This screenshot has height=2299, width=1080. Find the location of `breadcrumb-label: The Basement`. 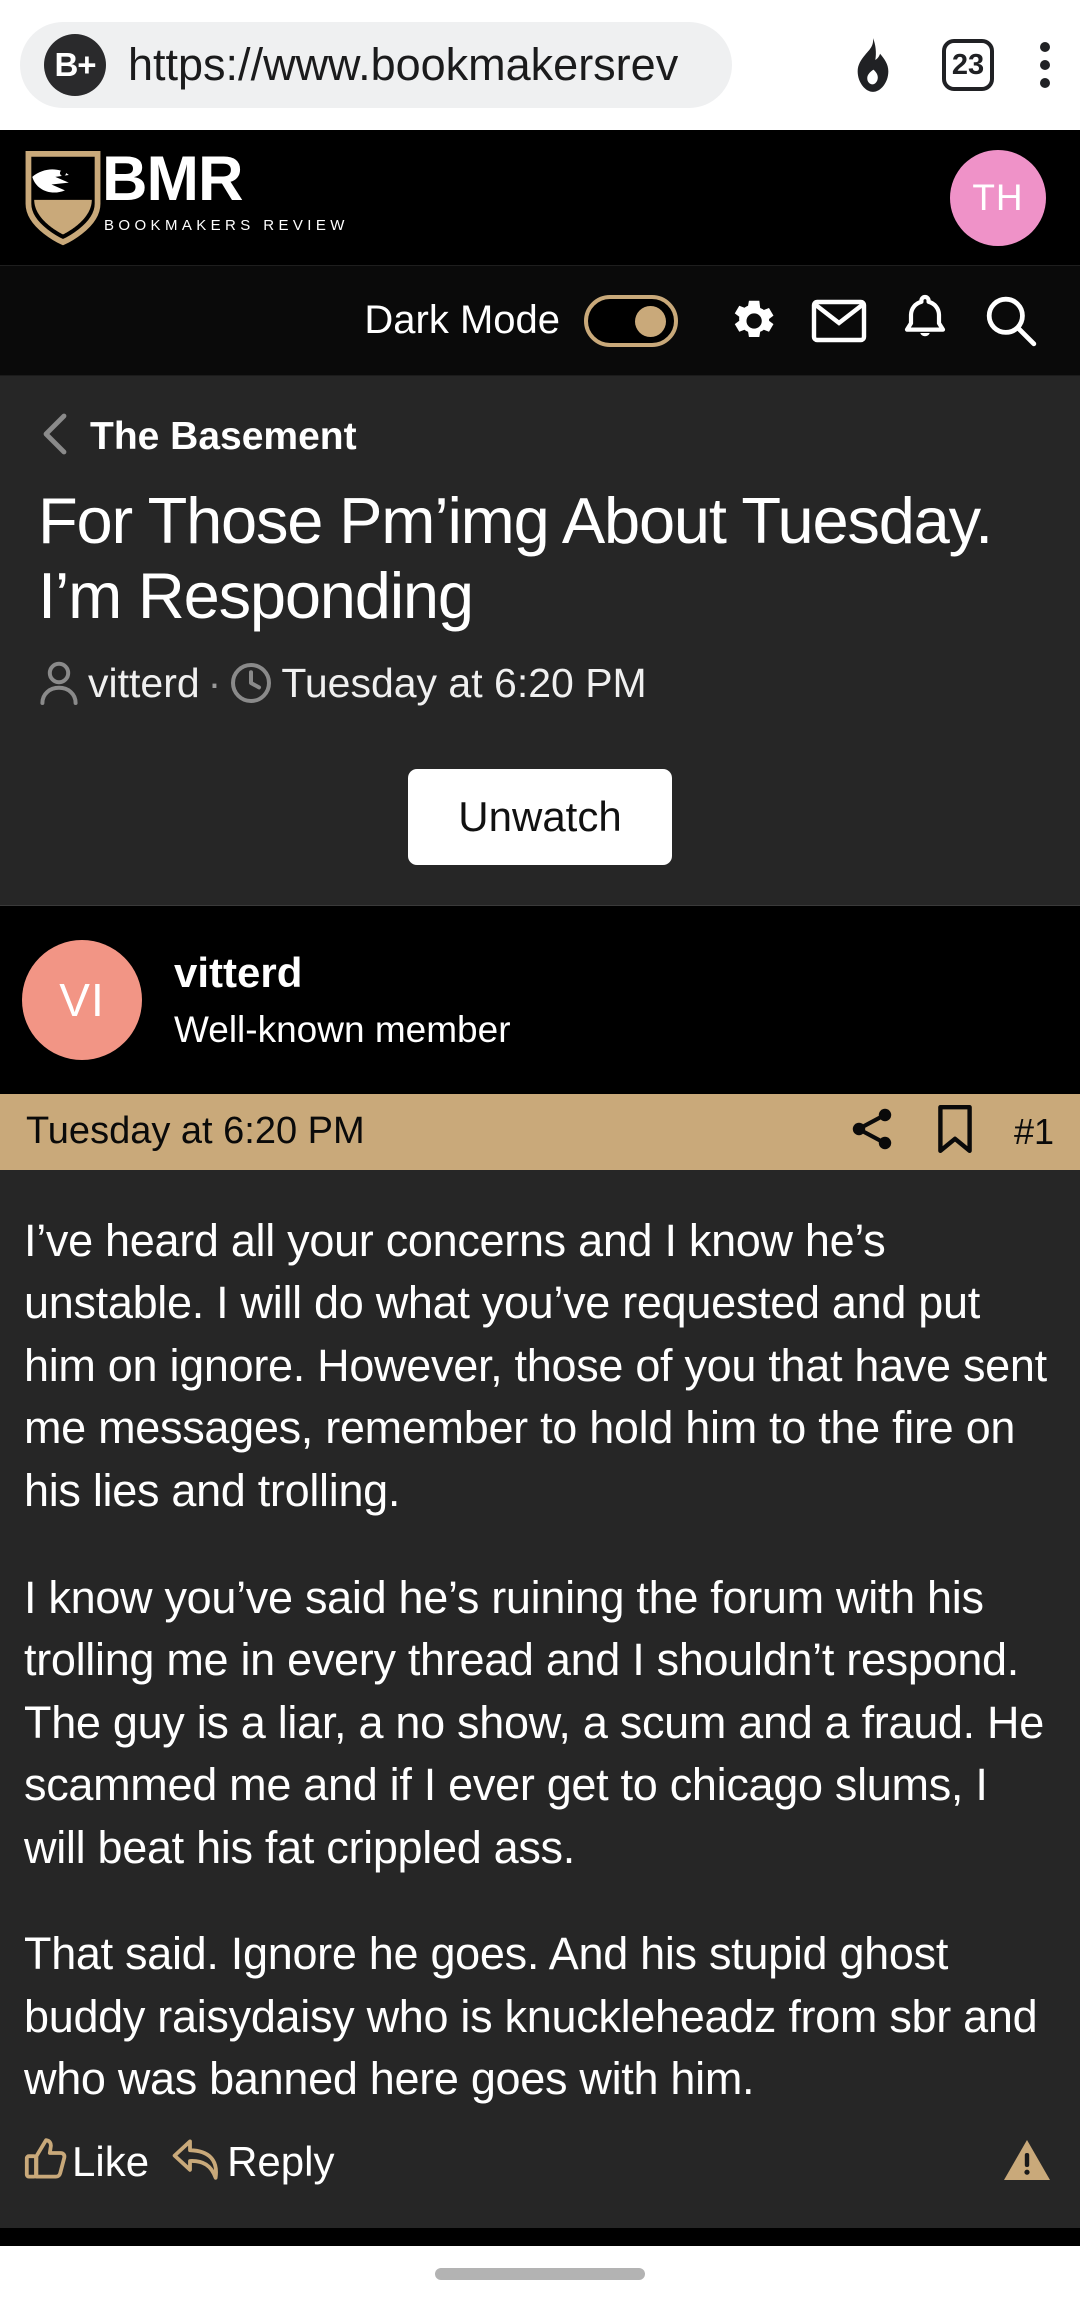

breadcrumb-label: The Basement is located at coordinates (223, 437).